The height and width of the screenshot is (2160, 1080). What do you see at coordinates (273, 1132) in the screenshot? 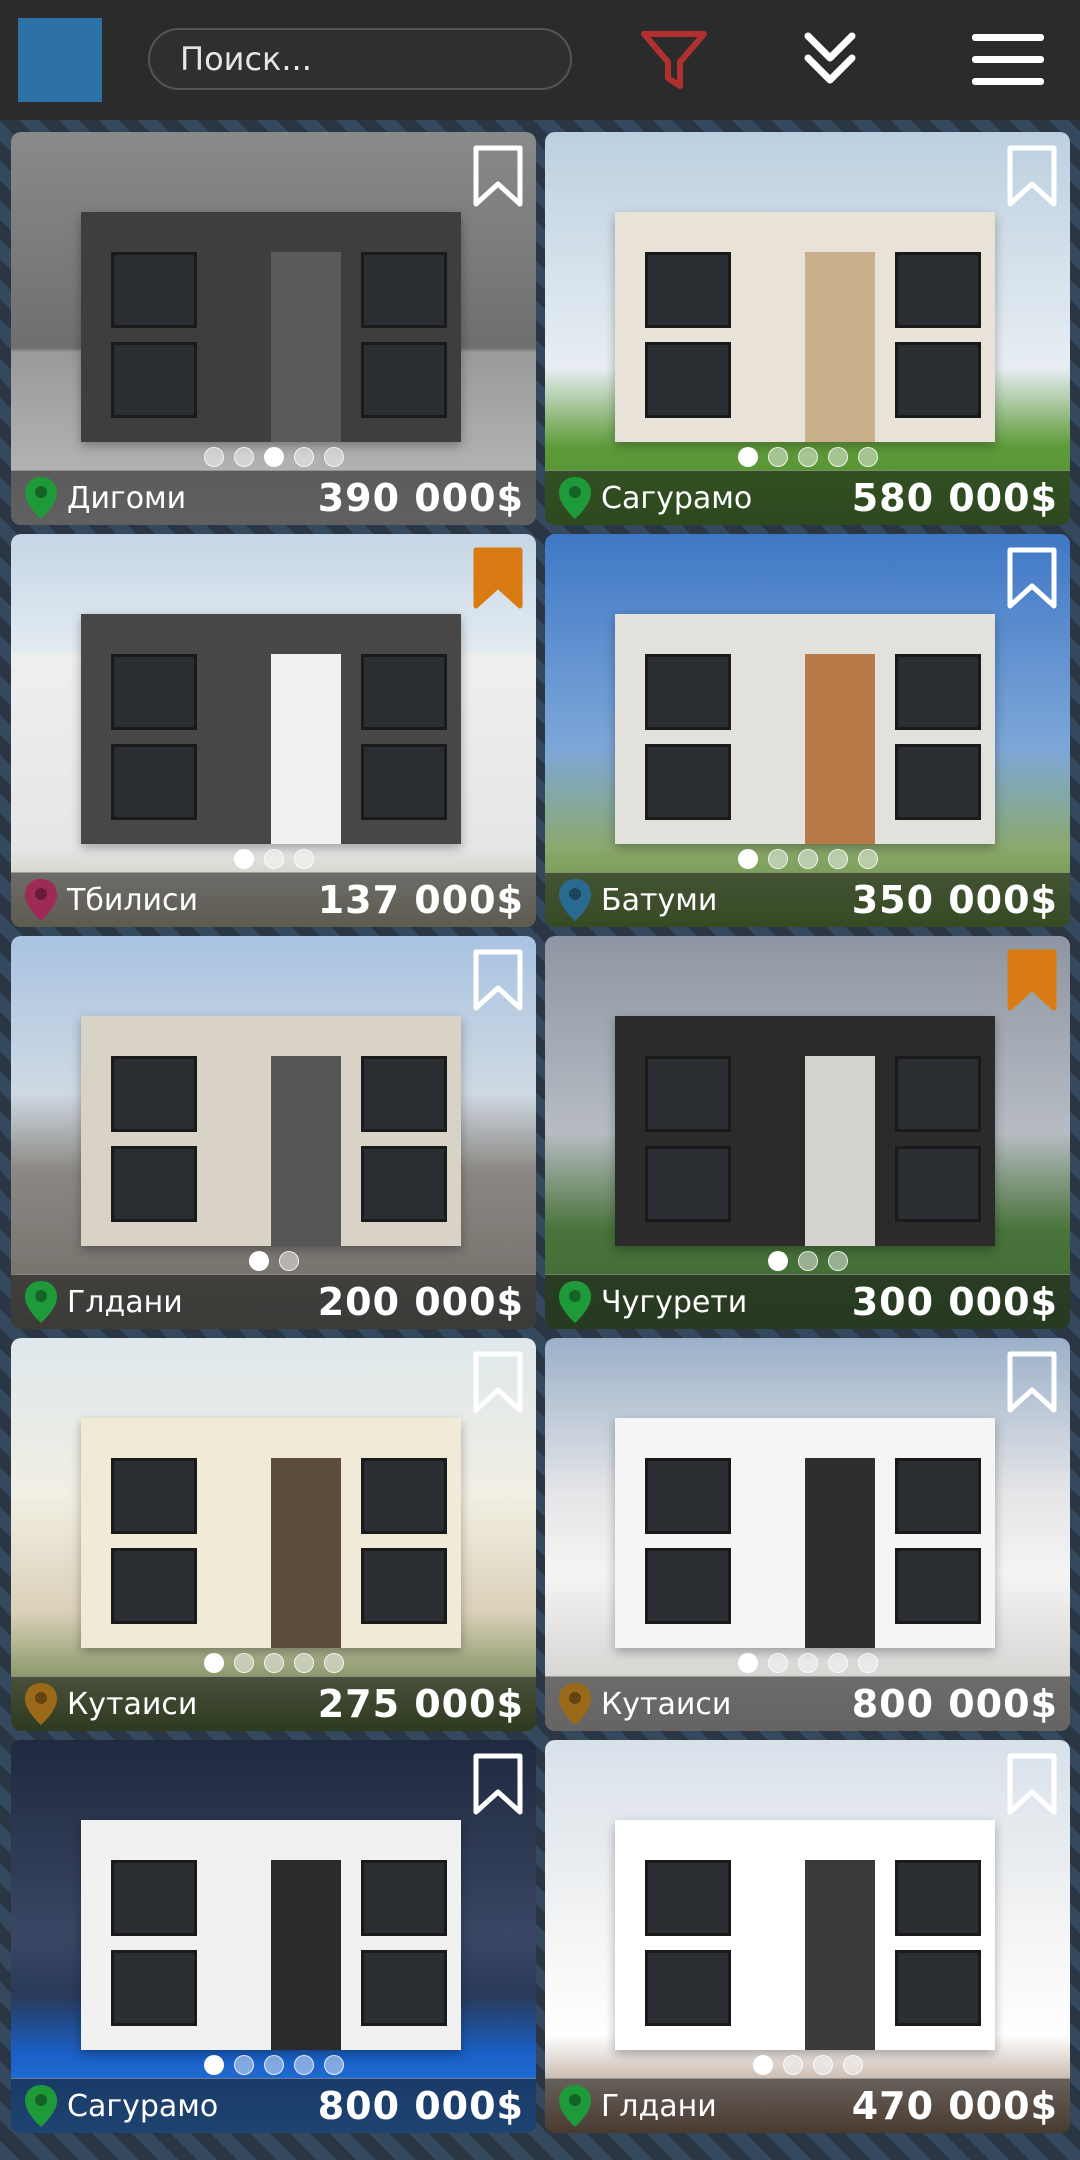
I see `listing-card: Глдани 200 000$` at bounding box center [273, 1132].